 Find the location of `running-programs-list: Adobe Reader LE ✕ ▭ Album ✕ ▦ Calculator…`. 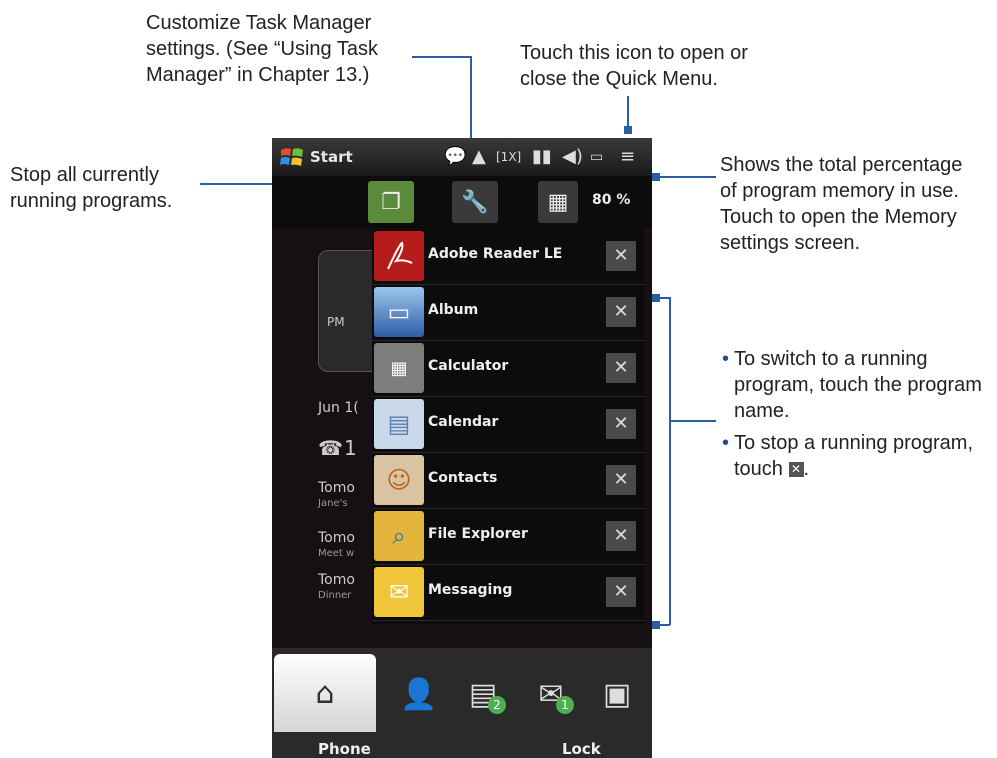

running-programs-list: Adobe Reader LE ✕ ▭ Album ✕ ▦ Calculator… is located at coordinates (508, 426).